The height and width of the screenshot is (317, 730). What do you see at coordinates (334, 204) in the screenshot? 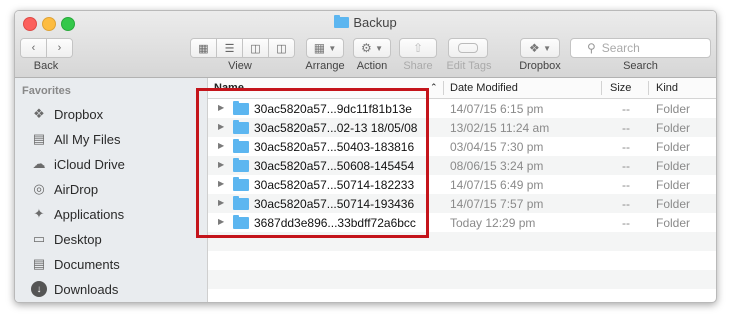
I see `file-name: 30ac5820a57...50714-193436` at bounding box center [334, 204].